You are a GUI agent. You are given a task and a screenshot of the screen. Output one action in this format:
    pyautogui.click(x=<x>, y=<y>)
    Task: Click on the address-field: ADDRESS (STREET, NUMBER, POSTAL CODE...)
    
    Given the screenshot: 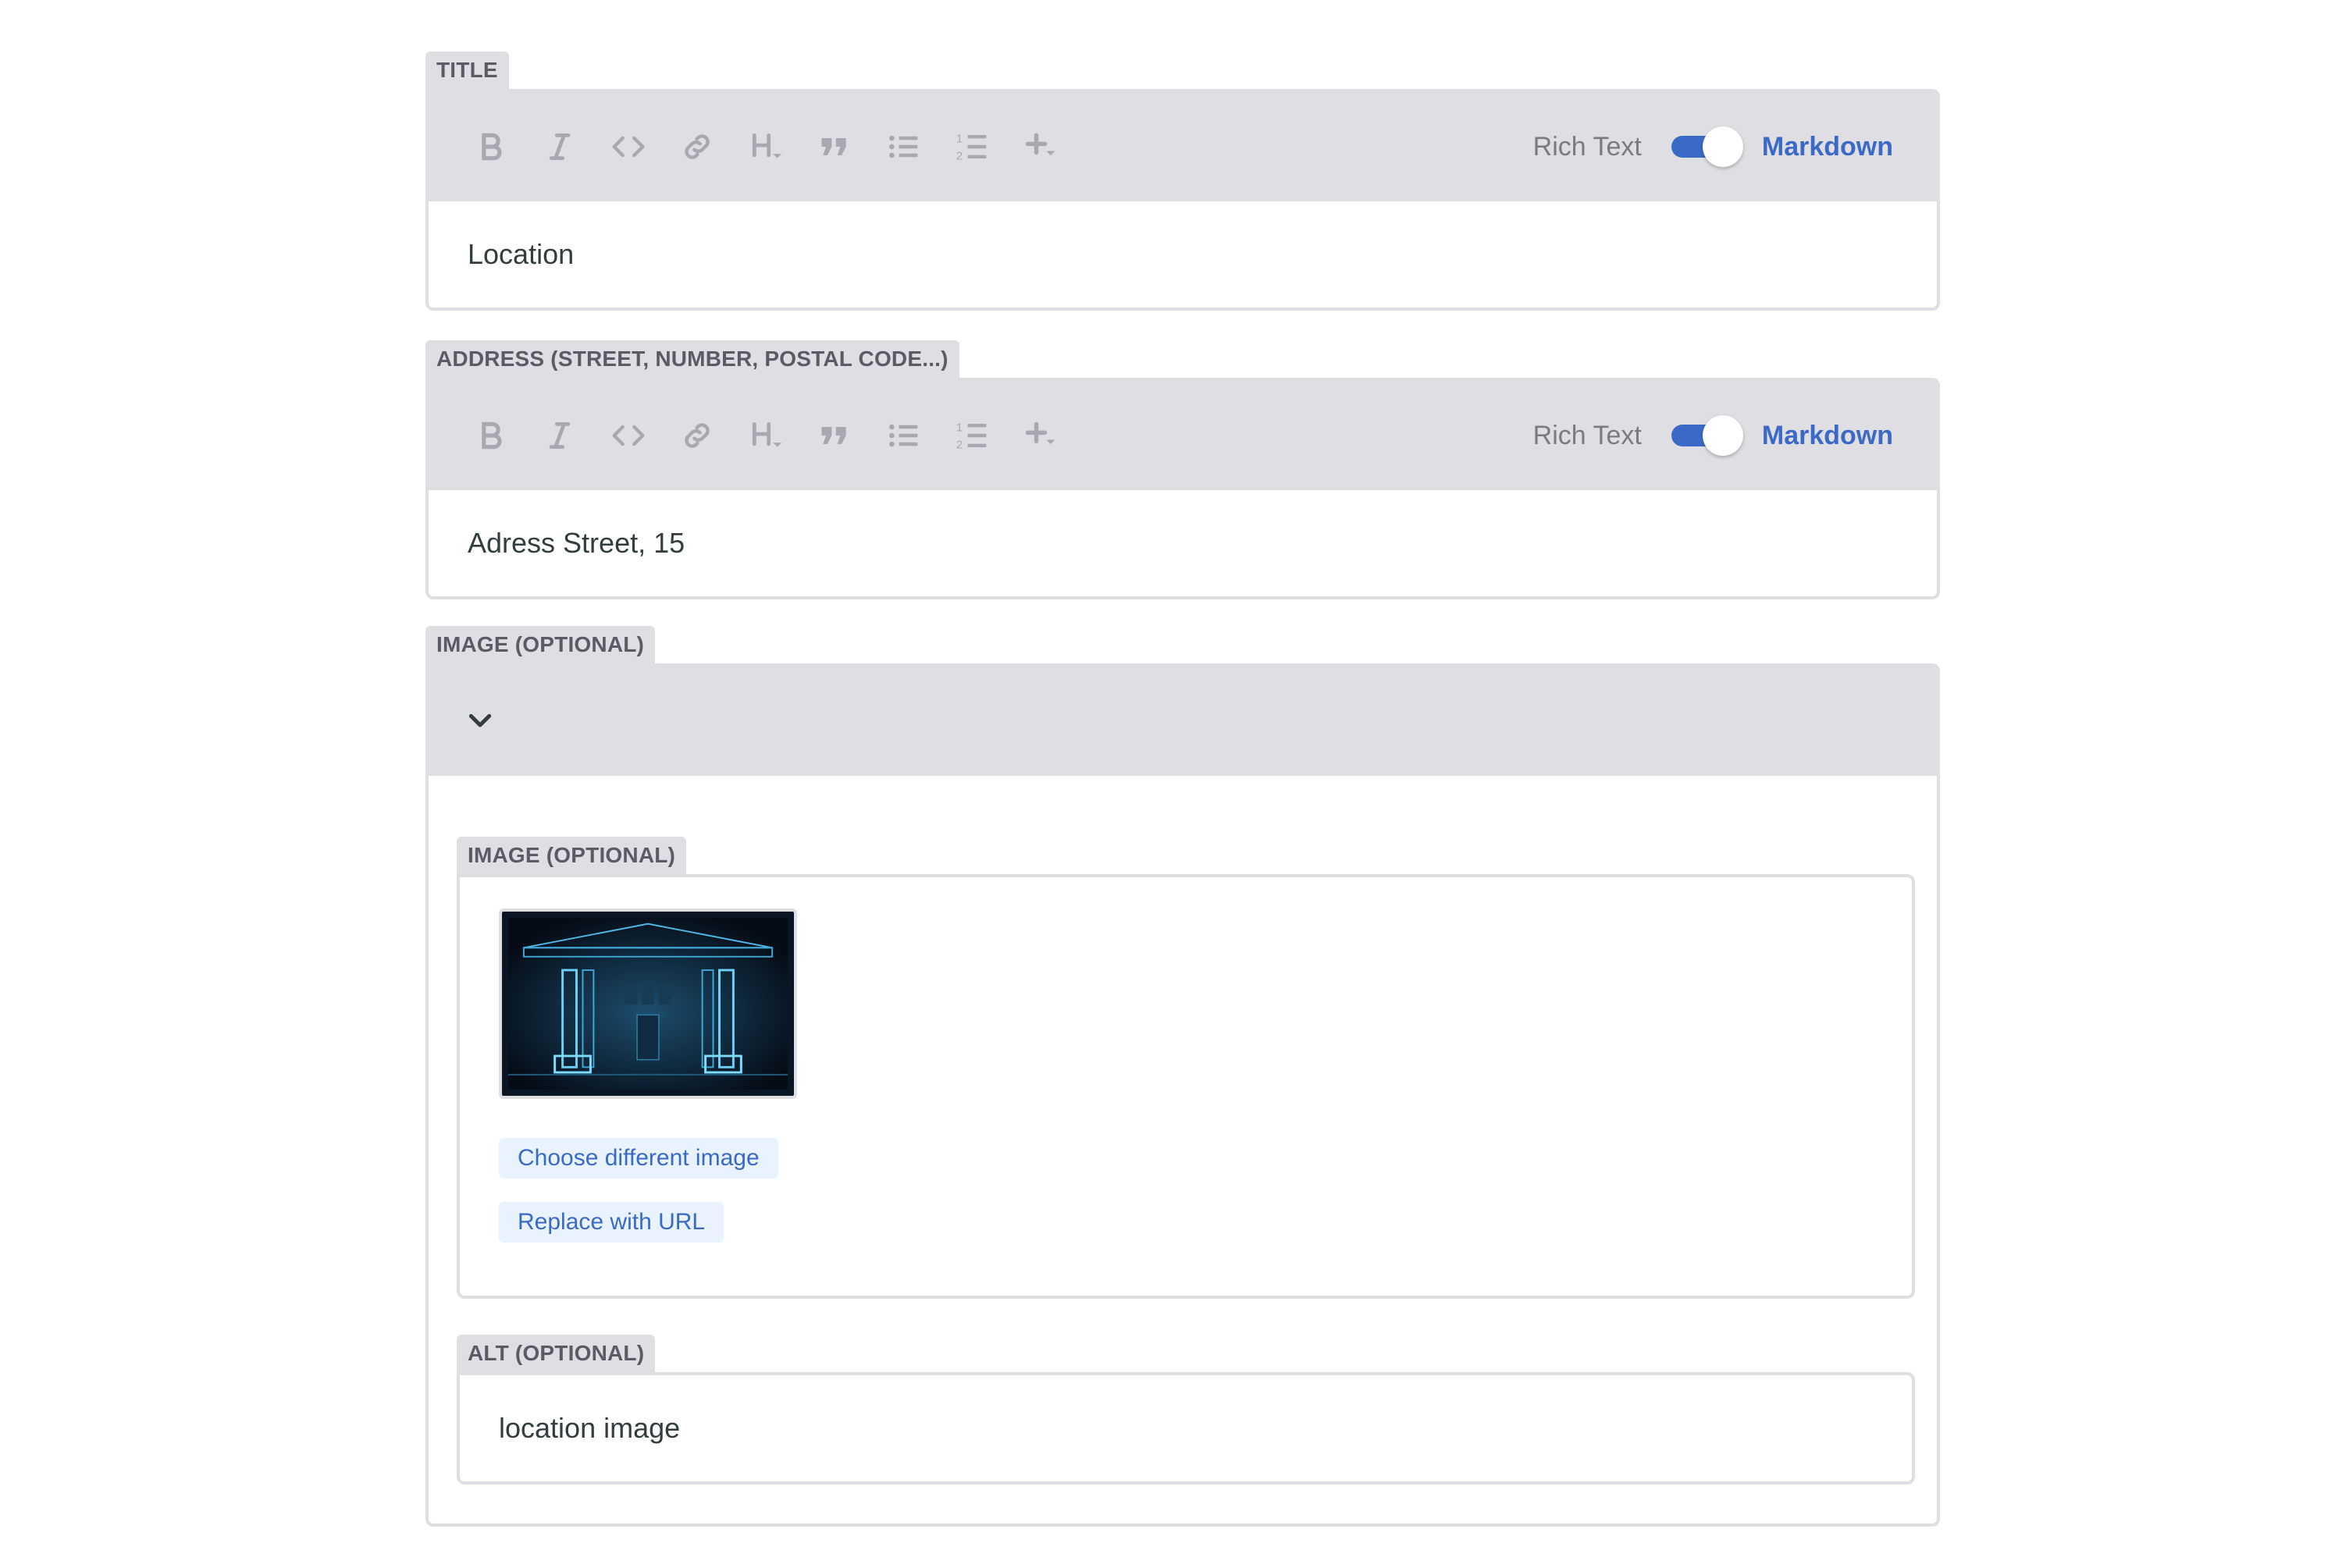 What is the action you would take?
    pyautogui.click(x=1182, y=469)
    